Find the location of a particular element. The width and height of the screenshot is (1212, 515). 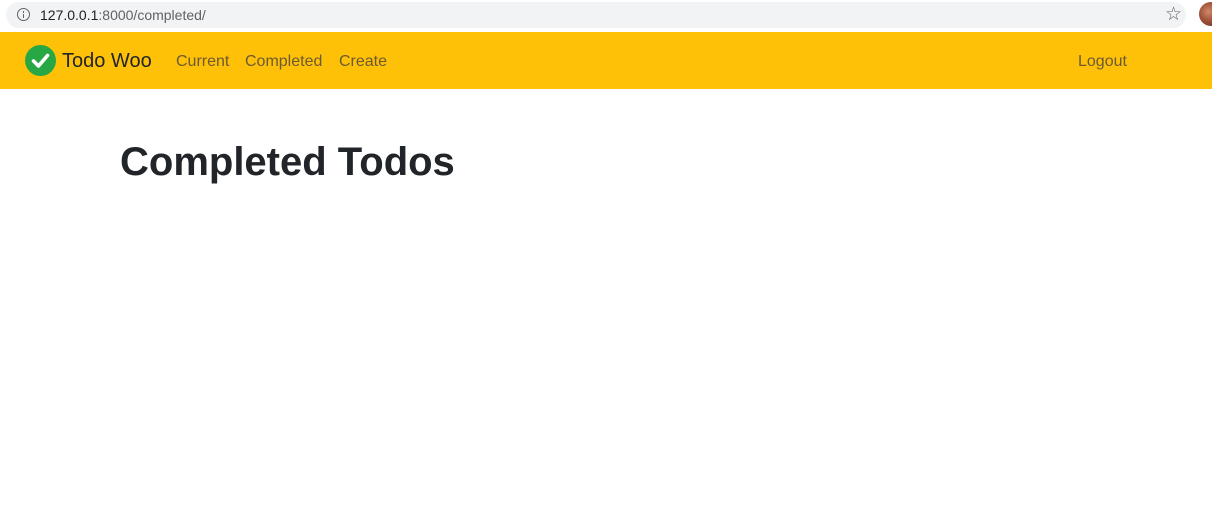

address-bar: 127.0.0.1:8000/completed/ ☆ is located at coordinates (596, 15).